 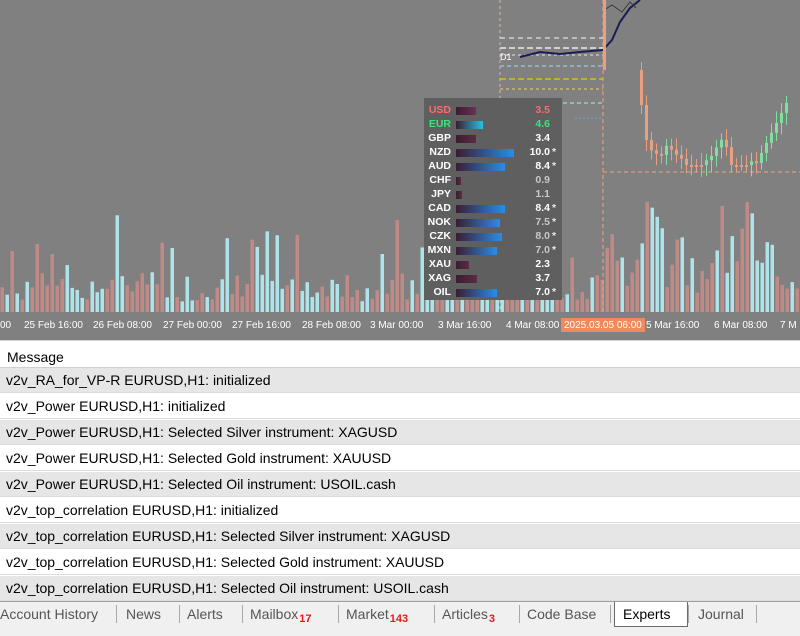 What do you see at coordinates (205, 614) in the screenshot?
I see `tab-label: Alerts` at bounding box center [205, 614].